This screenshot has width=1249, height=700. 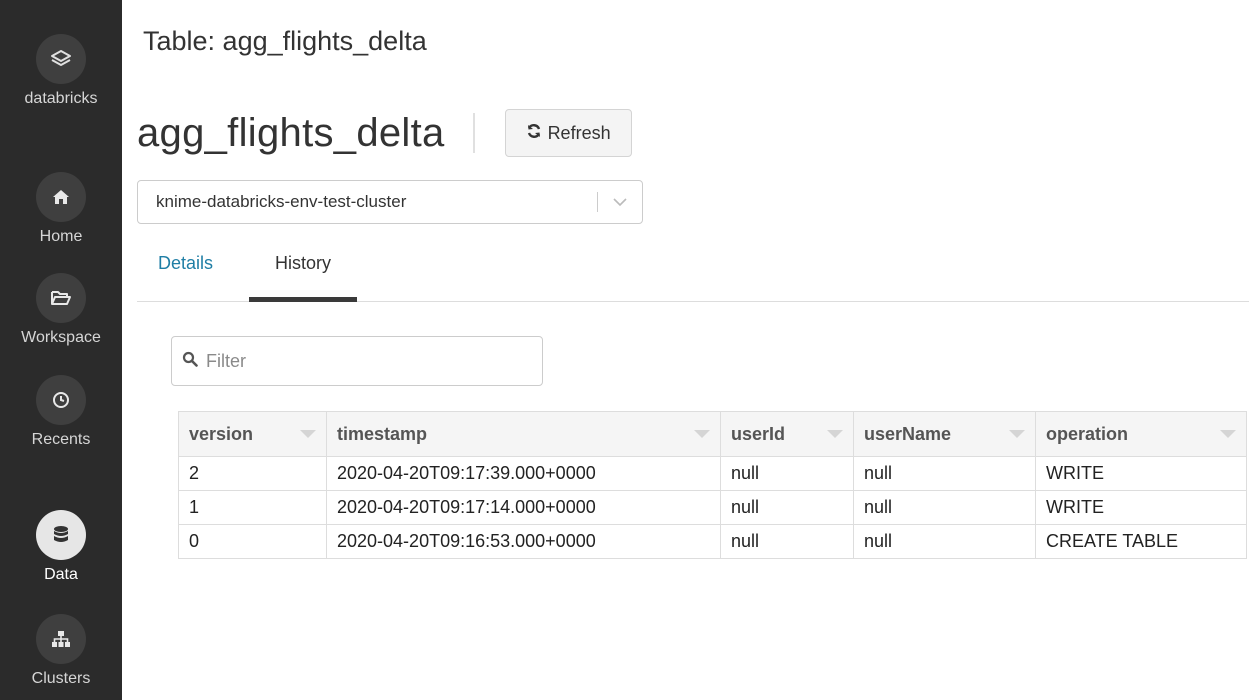 I want to click on filter-input, so click(x=366, y=361).